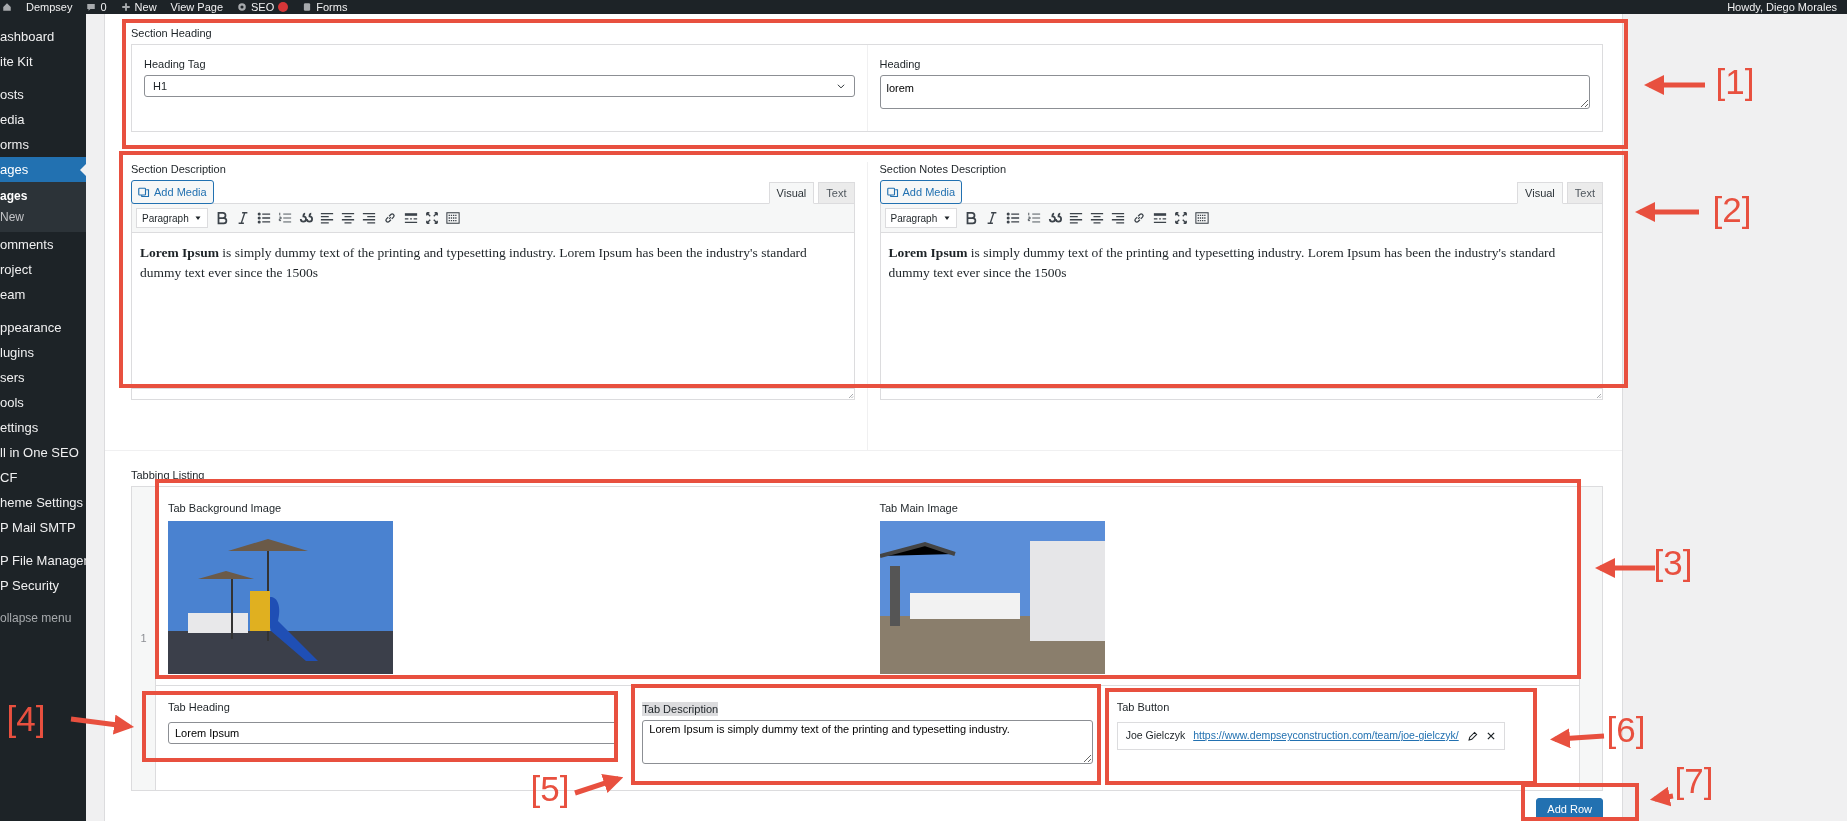 The height and width of the screenshot is (821, 1847). I want to click on submenu-item: New, so click(43, 217).